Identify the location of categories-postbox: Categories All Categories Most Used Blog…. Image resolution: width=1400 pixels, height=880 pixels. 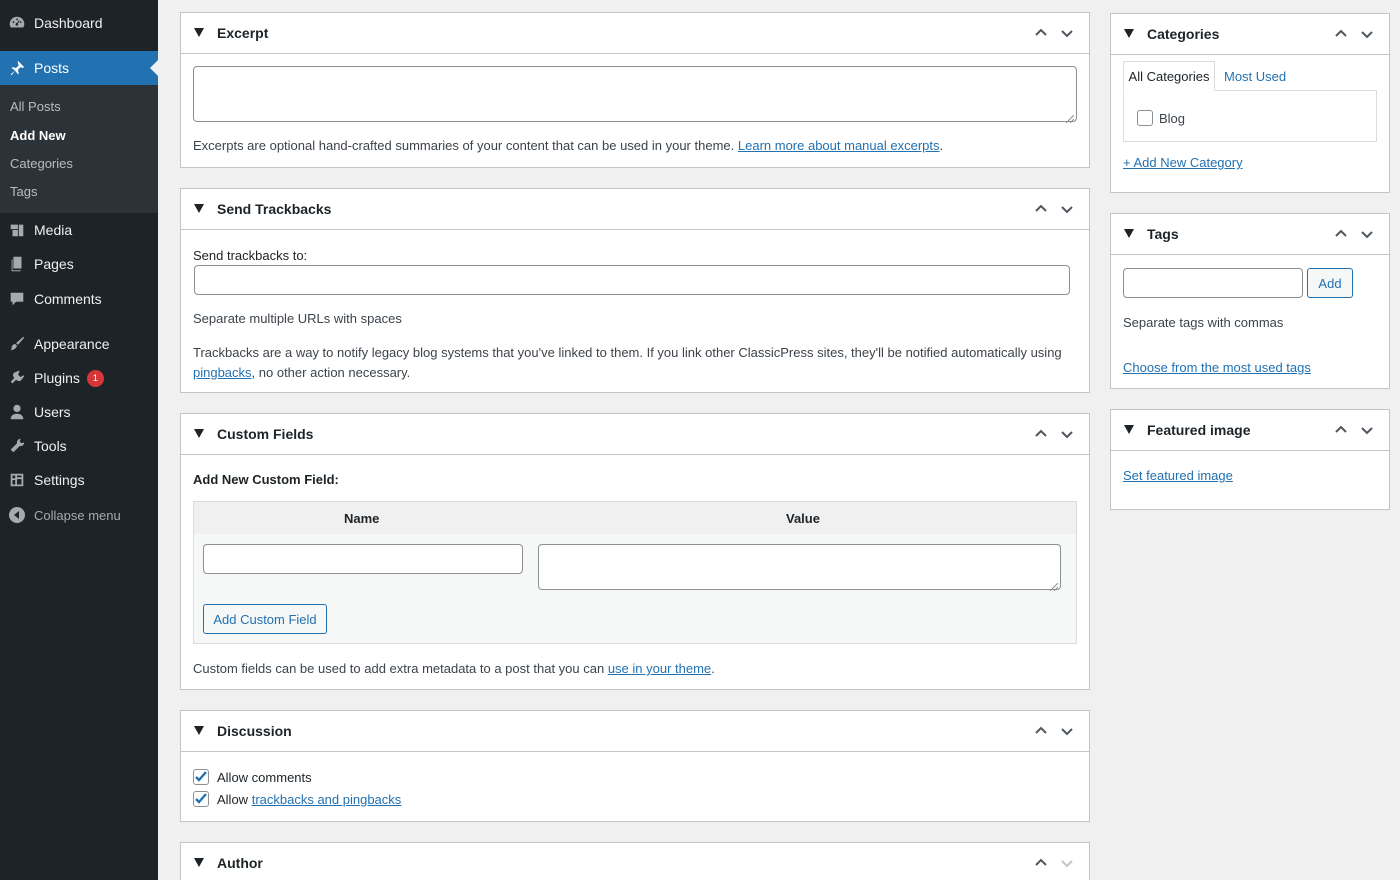
(1250, 103).